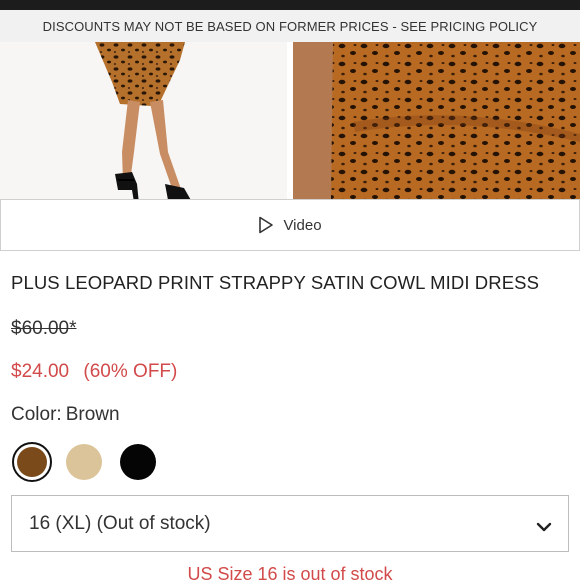 The image size is (580, 580). Describe the element at coordinates (44, 328) in the screenshot. I see `original-price: $60.00*` at that location.